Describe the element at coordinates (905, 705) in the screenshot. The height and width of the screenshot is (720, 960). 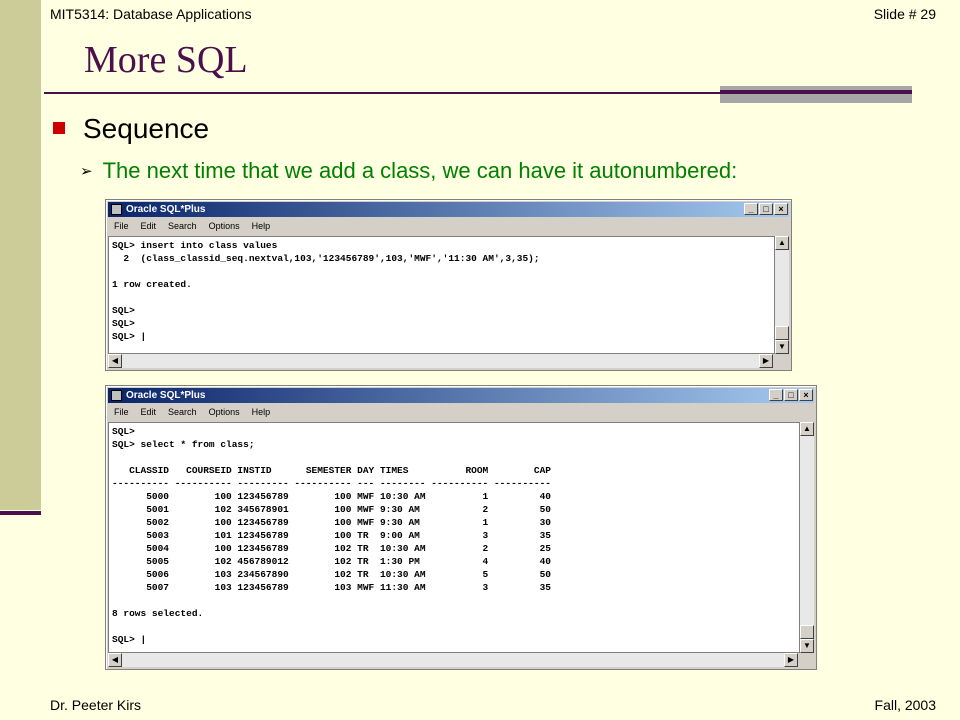
I see `footer-term: Fall, 2003` at that location.